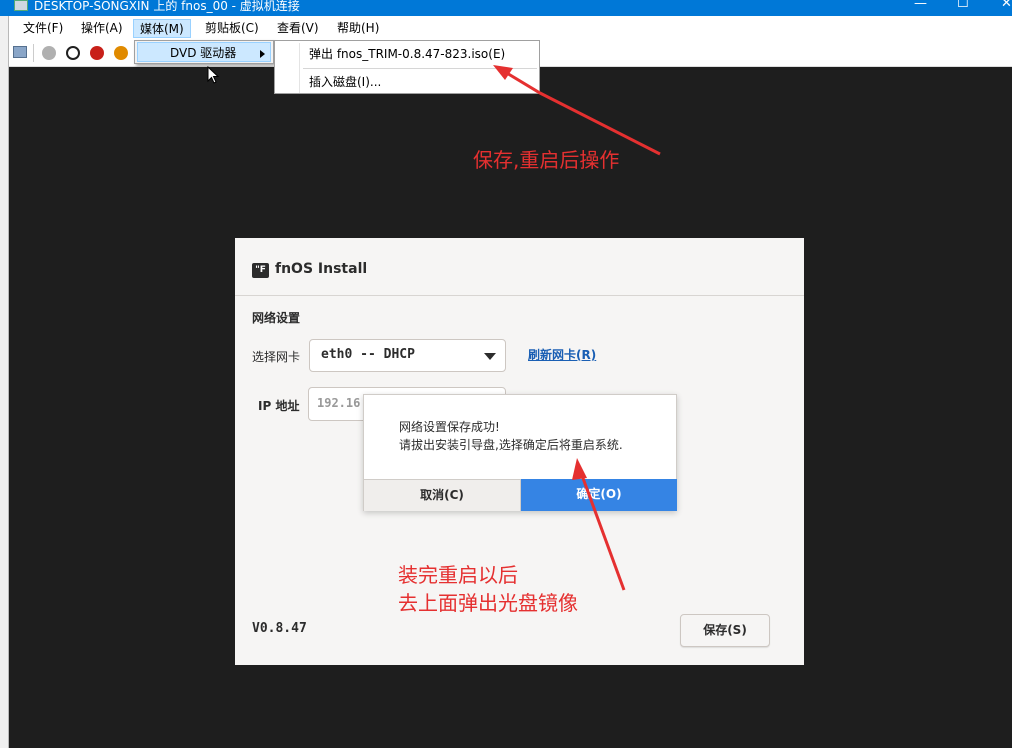 This screenshot has height=748, width=1012. I want to click on arrow-to-eject-line, so click(580, 111).